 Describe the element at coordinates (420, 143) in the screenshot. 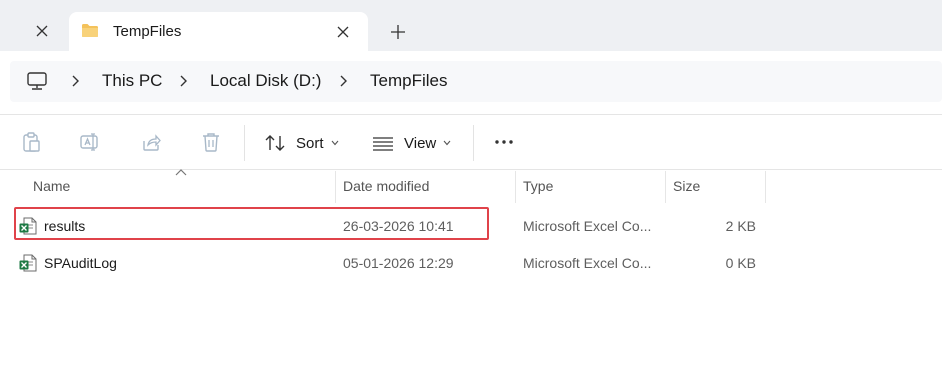

I see `view-label: View` at that location.